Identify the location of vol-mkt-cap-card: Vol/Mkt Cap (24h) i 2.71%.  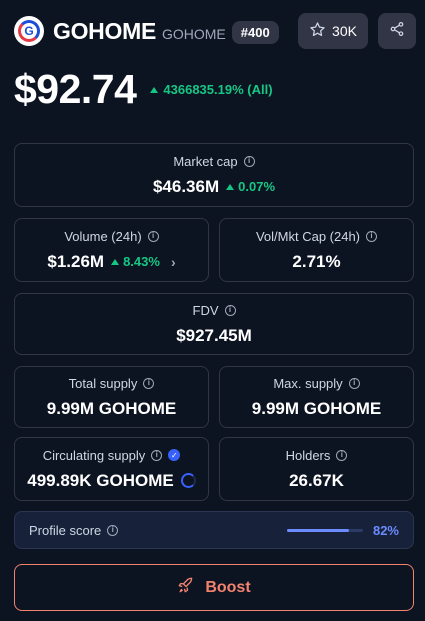
(316, 250).